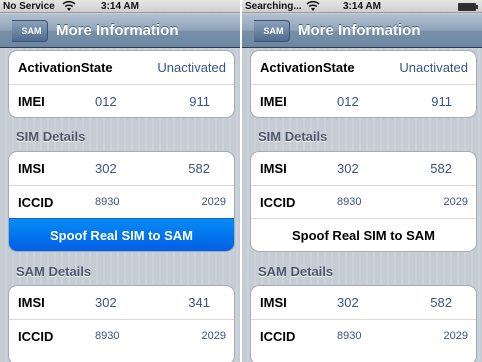 The height and width of the screenshot is (362, 482). What do you see at coordinates (468, 7) in the screenshot?
I see `battery-icon` at bounding box center [468, 7].